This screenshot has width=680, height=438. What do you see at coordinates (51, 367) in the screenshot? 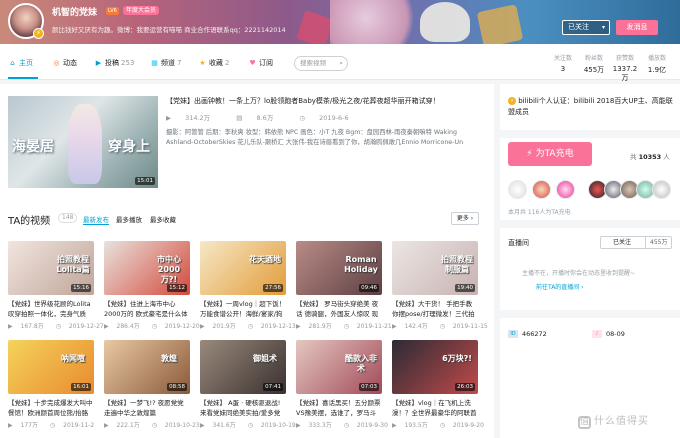
I see `video-thumbnail: 呐闻喧 16:01` at bounding box center [51, 367].